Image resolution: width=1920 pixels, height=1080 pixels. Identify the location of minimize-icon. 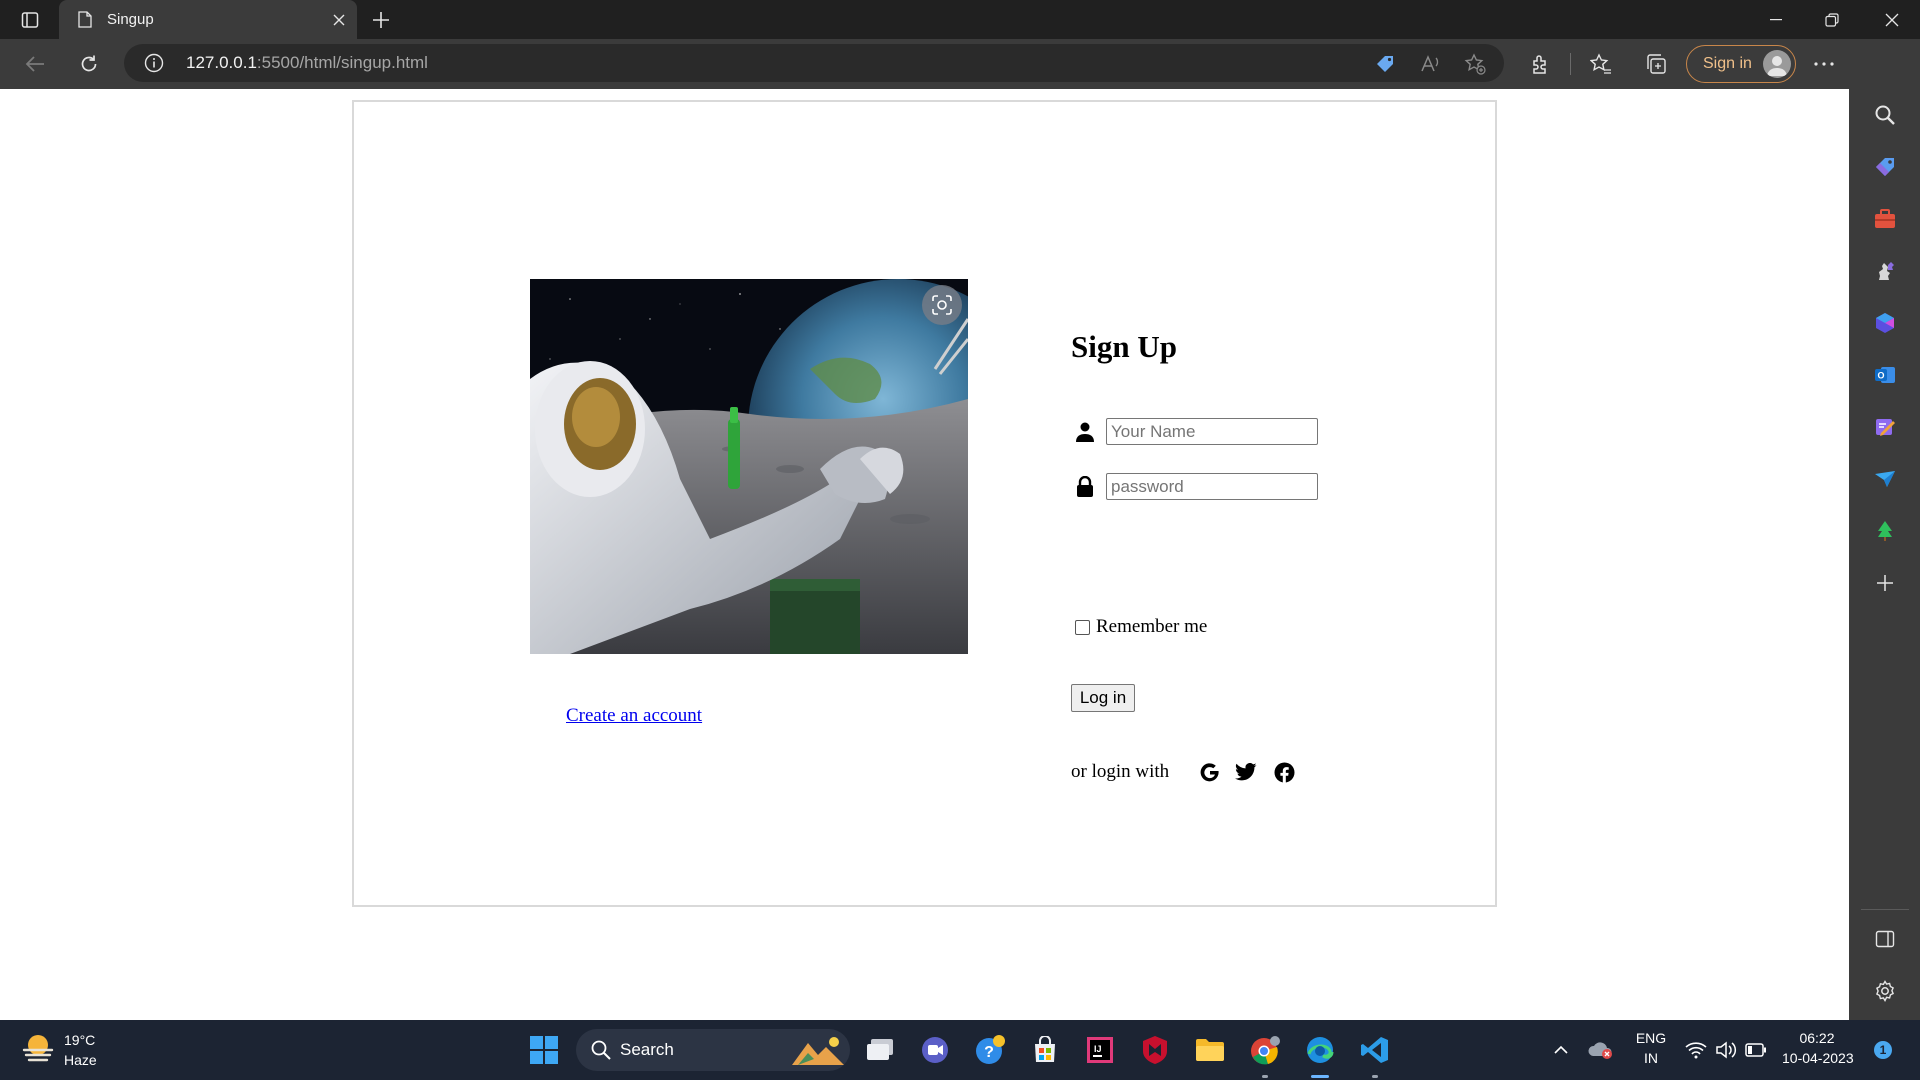
(1776, 19).